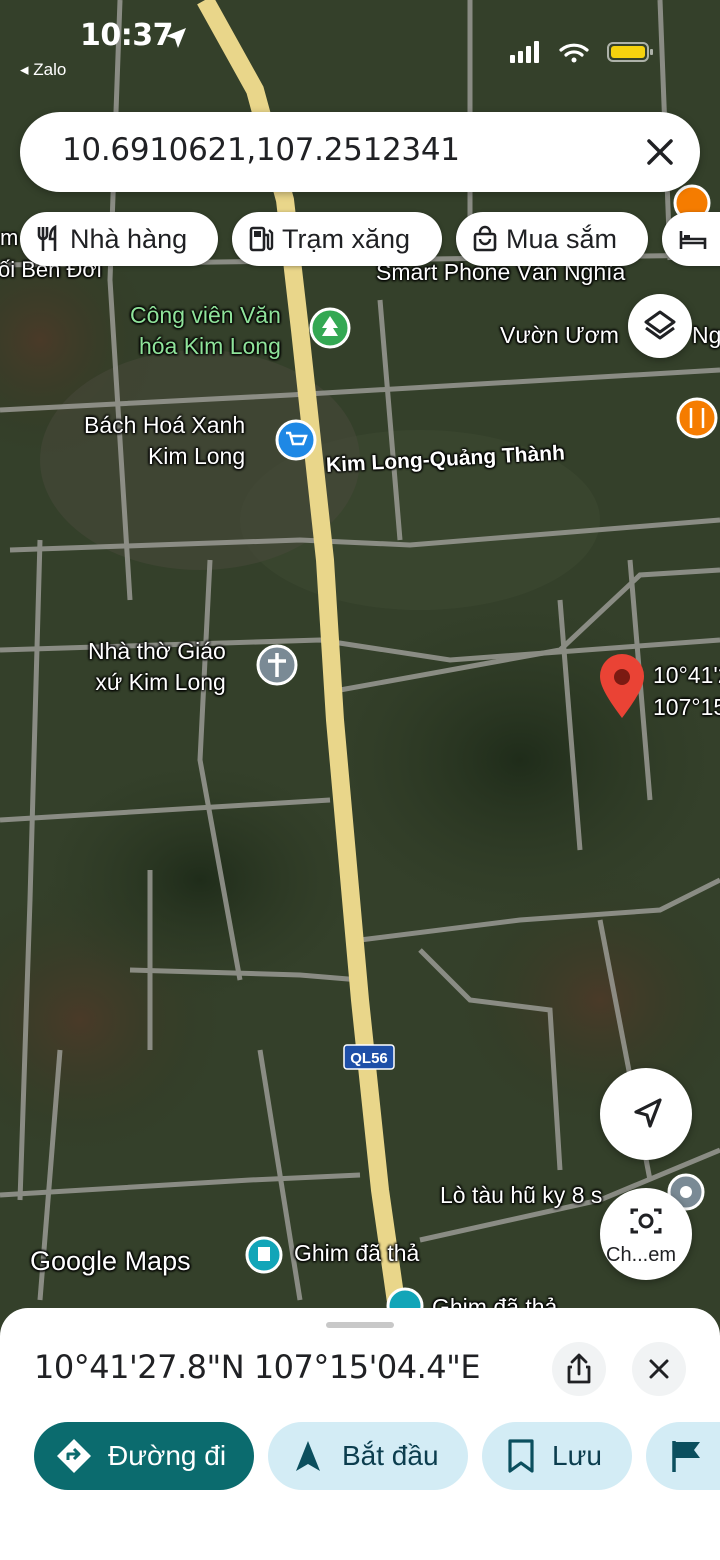 The width and height of the screenshot is (720, 1560). Describe the element at coordinates (47, 238) in the screenshot. I see `fork-knife-icon` at that location.